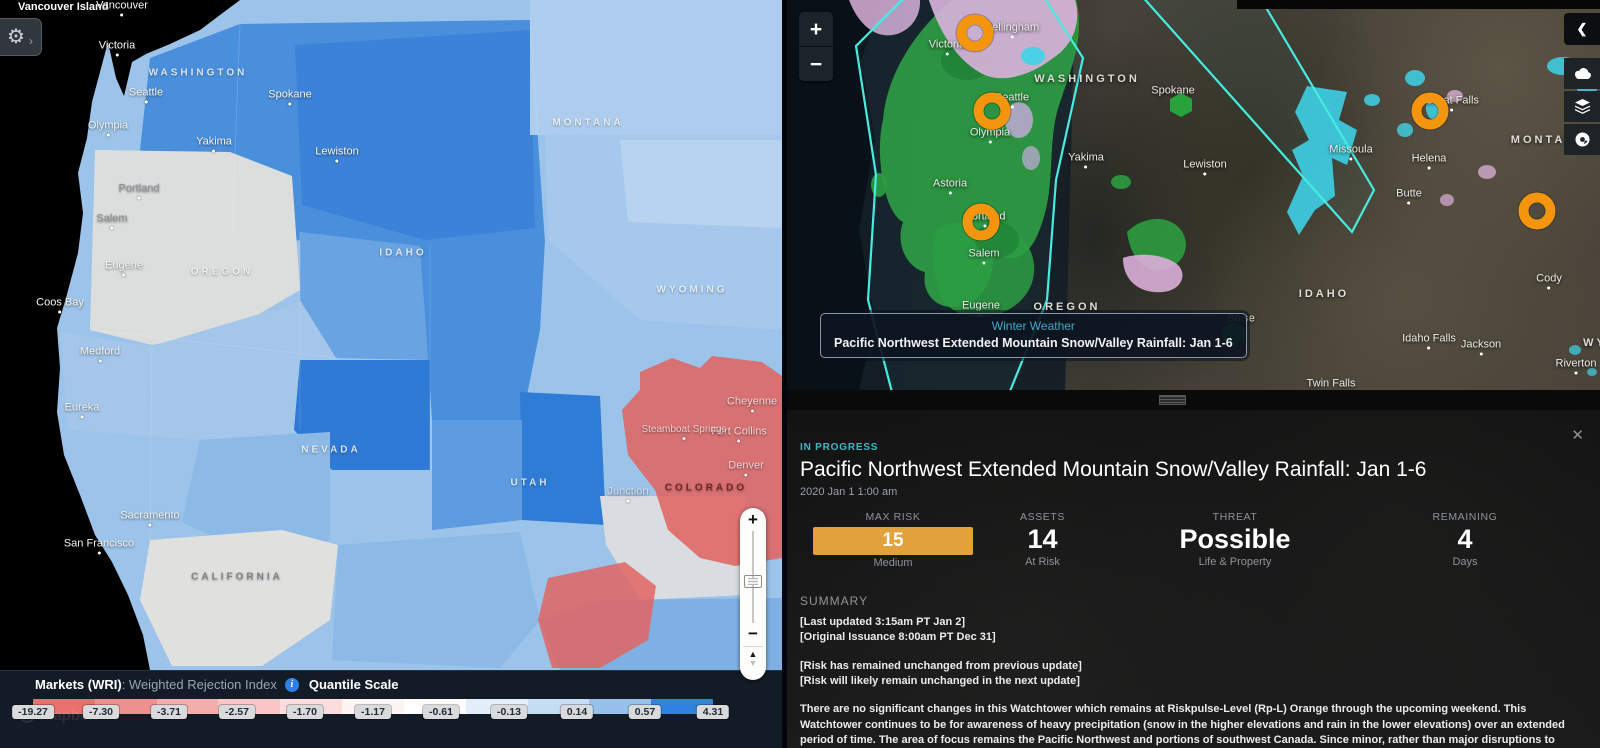 Image resolution: width=1600 pixels, height=748 pixels. What do you see at coordinates (1418, 4) in the screenshot?
I see `map-edge-strip` at bounding box center [1418, 4].